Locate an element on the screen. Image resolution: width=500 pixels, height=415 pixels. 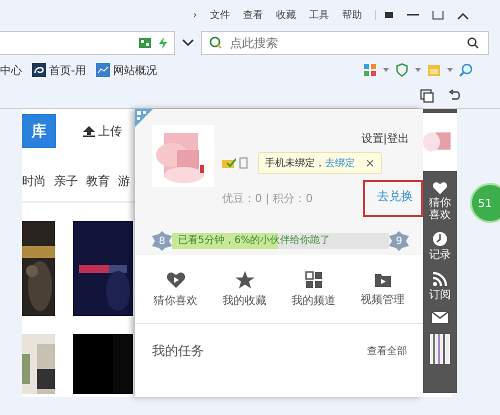
lightning-icon is located at coordinates (163, 43).